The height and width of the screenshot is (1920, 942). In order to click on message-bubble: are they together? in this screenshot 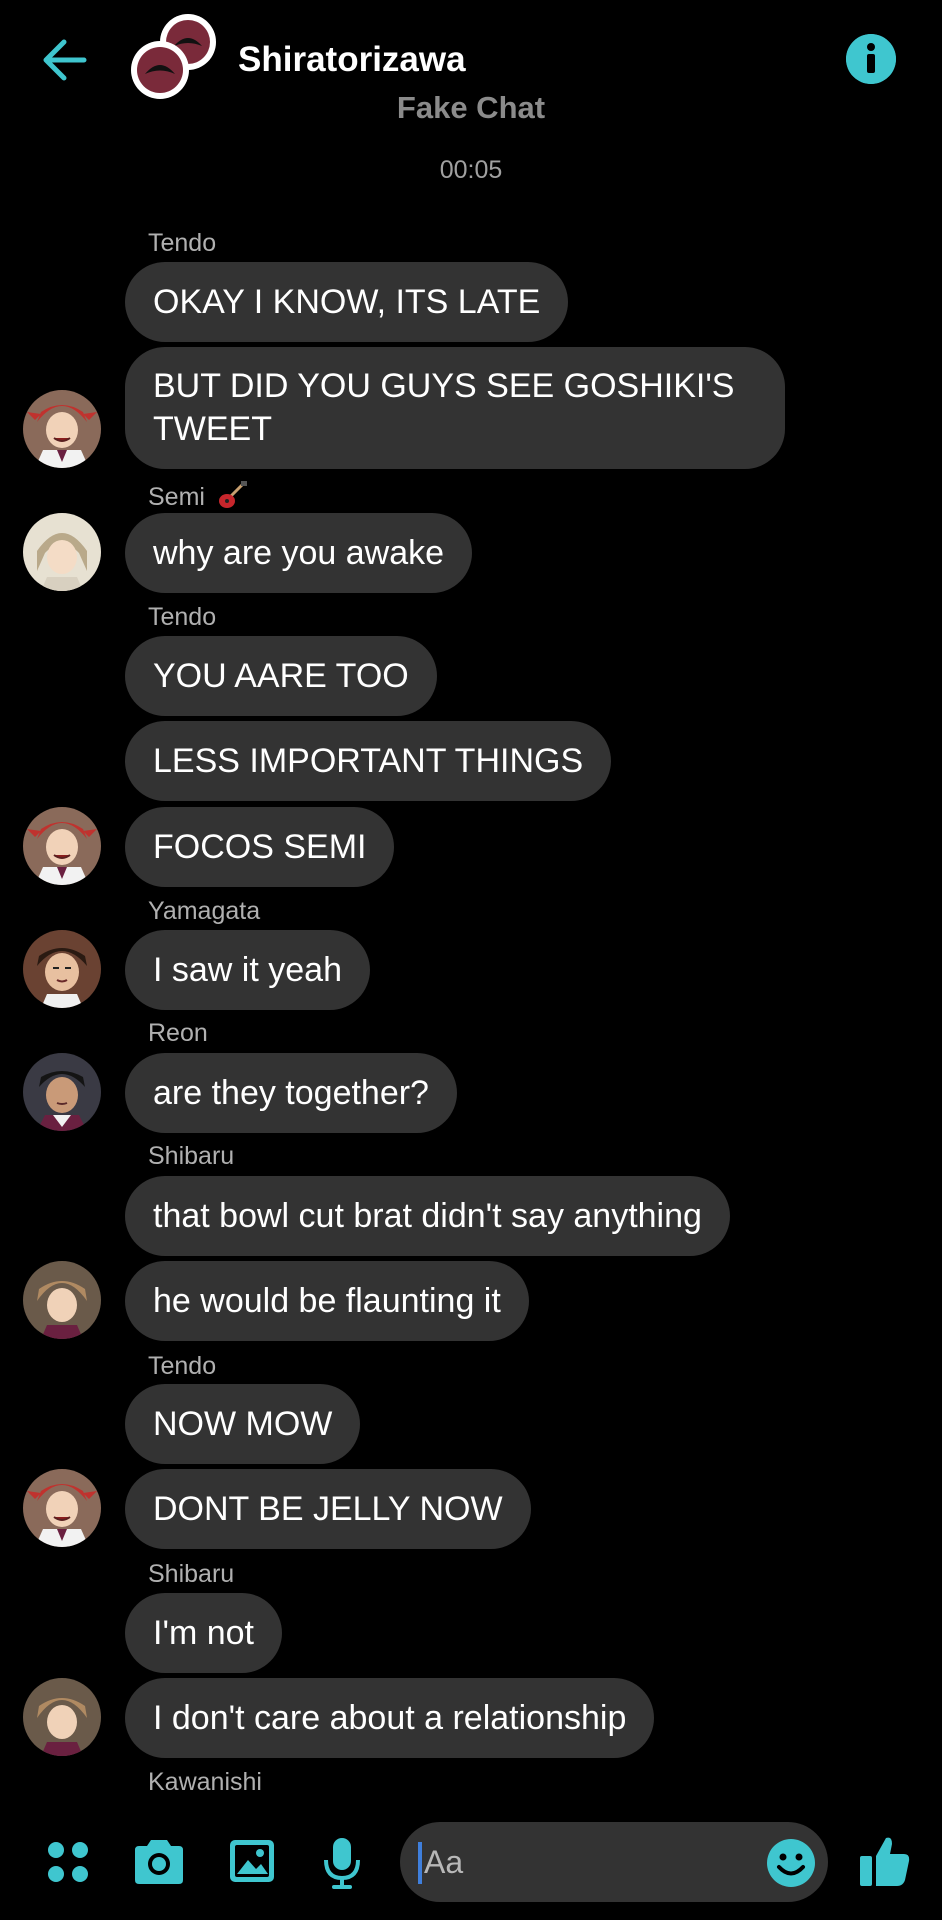, I will do `click(291, 1093)`.